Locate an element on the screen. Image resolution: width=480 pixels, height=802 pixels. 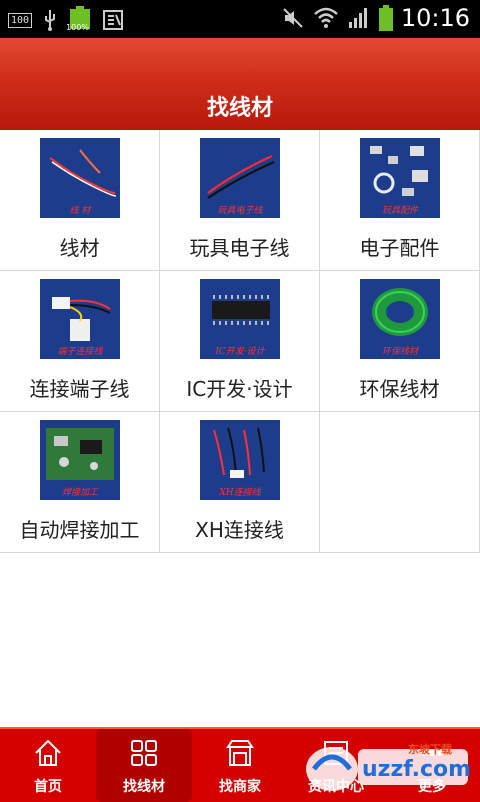
category-item-xh: XH连接线 XH连接线 is located at coordinates (240, 482).